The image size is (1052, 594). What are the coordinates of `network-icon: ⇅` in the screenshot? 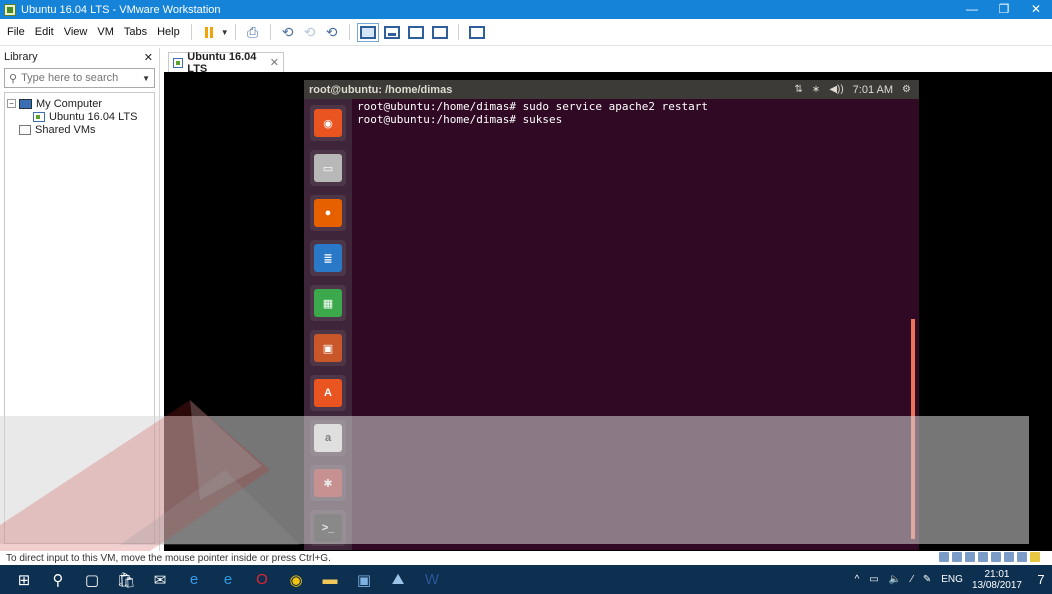 It's located at (799, 89).